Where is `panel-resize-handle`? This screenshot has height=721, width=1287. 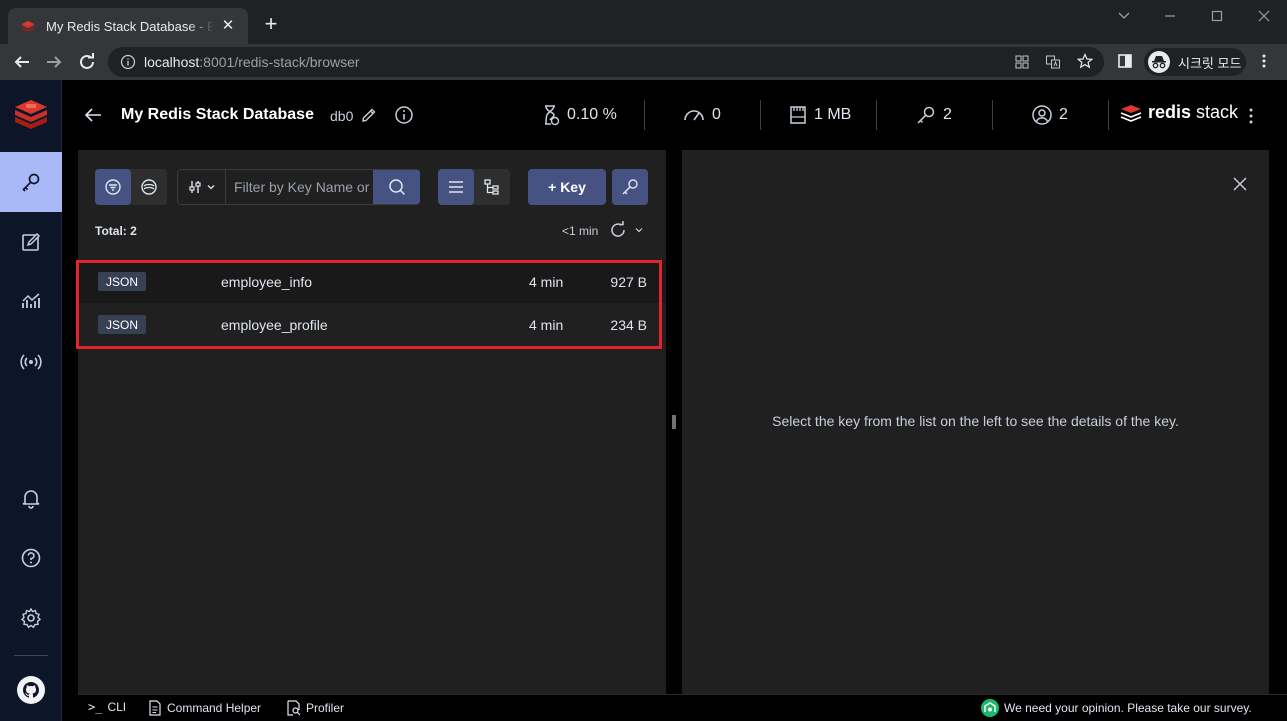 panel-resize-handle is located at coordinates (674, 422).